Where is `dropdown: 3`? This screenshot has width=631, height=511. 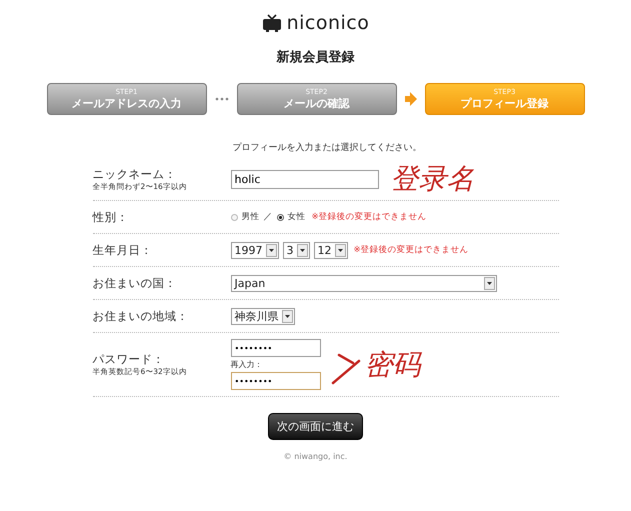 dropdown: 3 is located at coordinates (296, 250).